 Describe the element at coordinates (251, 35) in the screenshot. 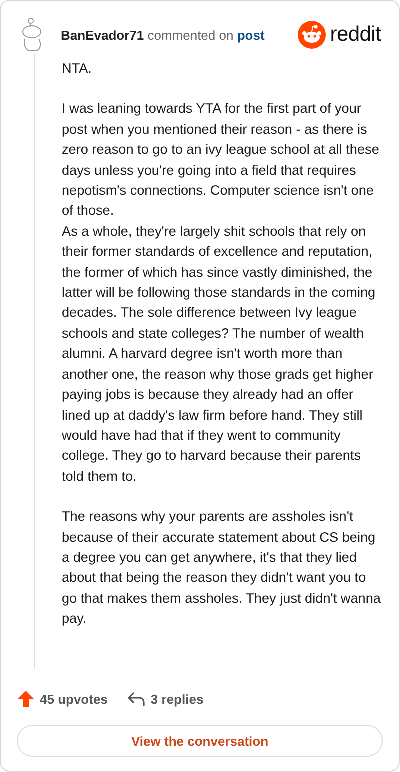

I see `post-link: post` at that location.